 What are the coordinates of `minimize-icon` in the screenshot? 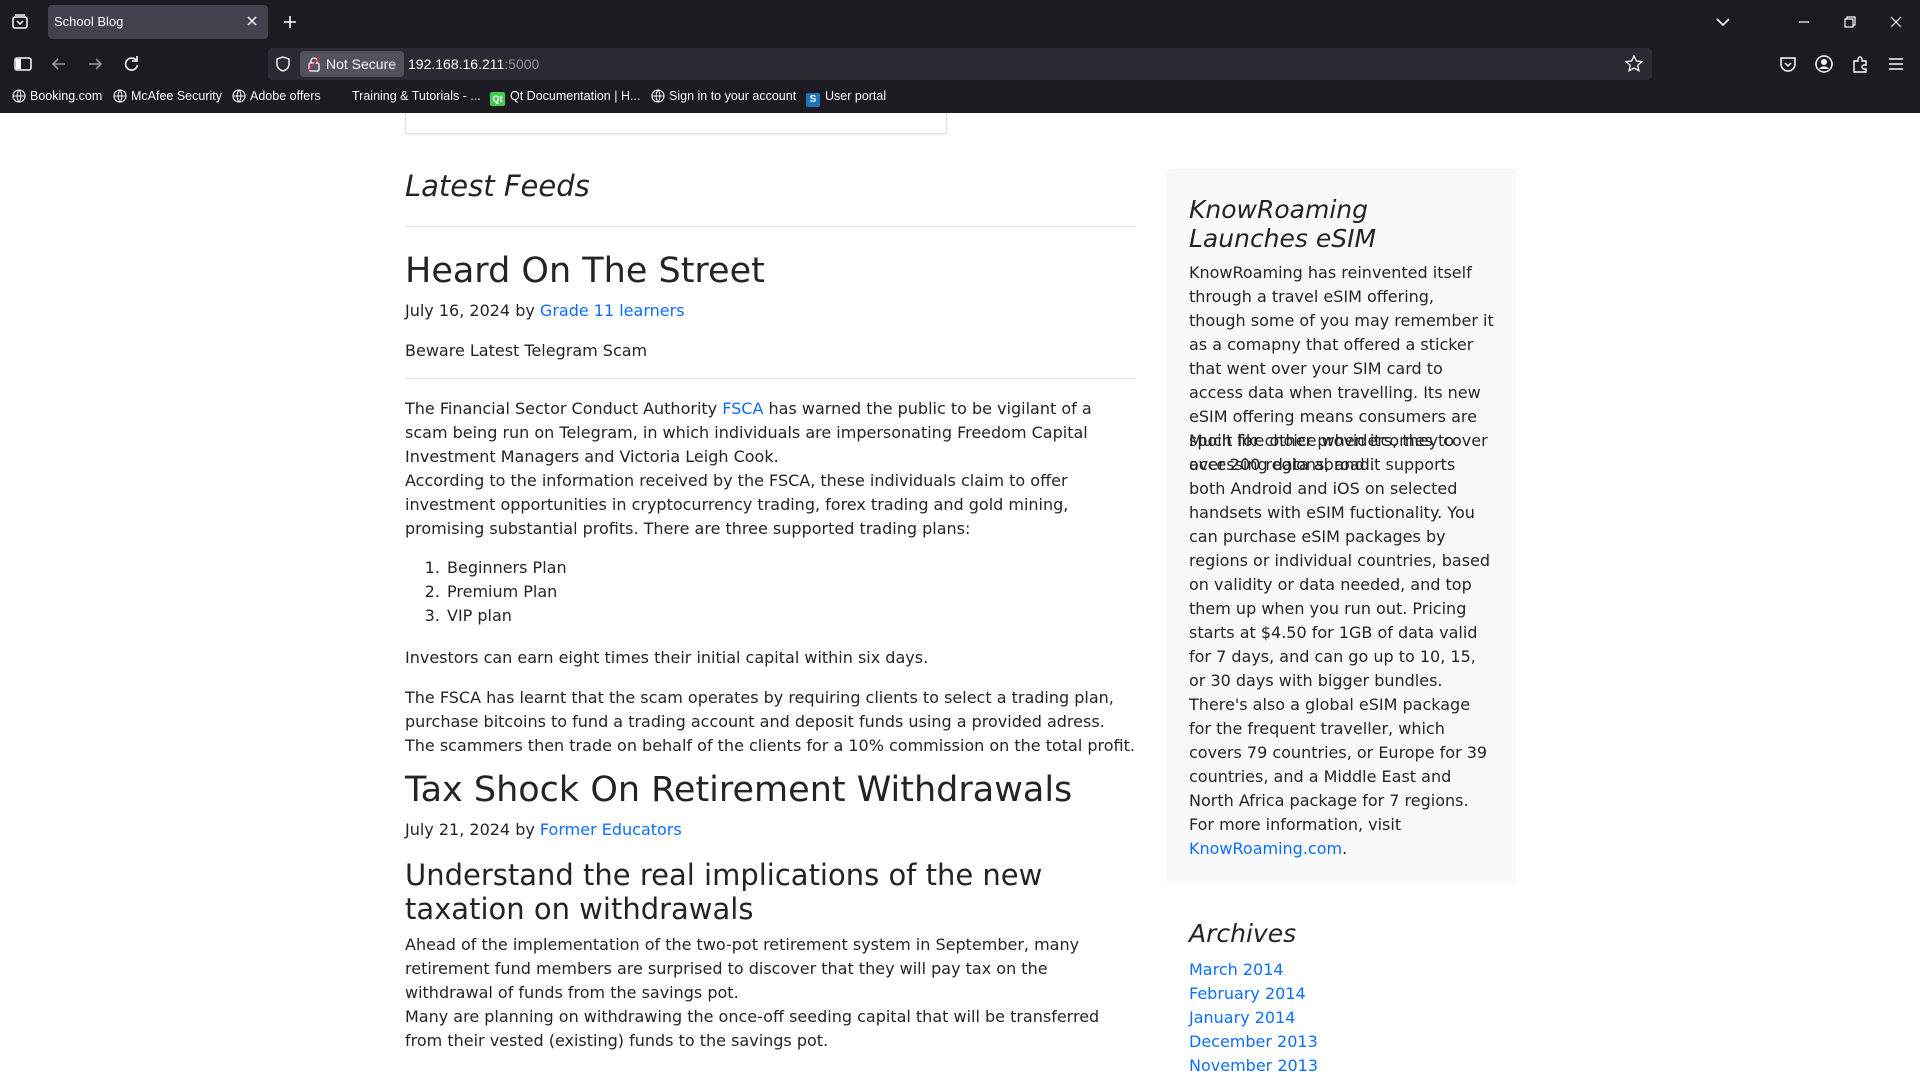 It's located at (1804, 22).